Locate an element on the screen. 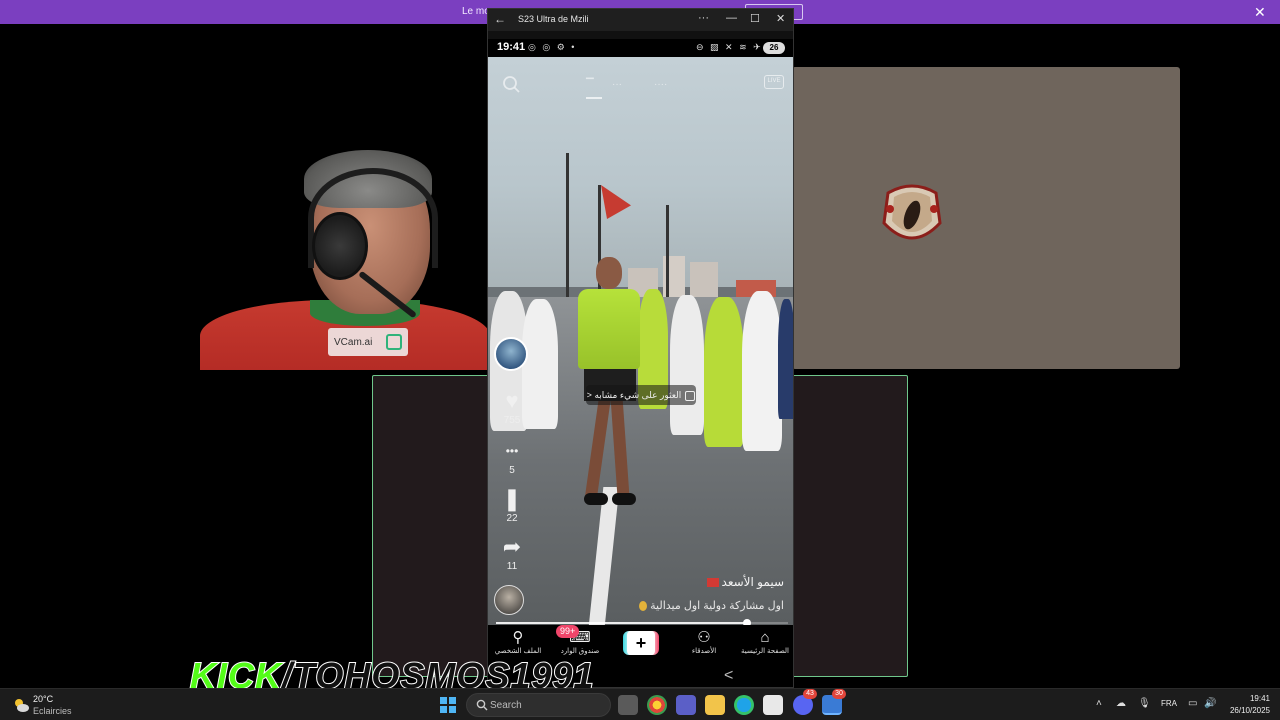  taskbar-search: Search is located at coordinates (538, 705).